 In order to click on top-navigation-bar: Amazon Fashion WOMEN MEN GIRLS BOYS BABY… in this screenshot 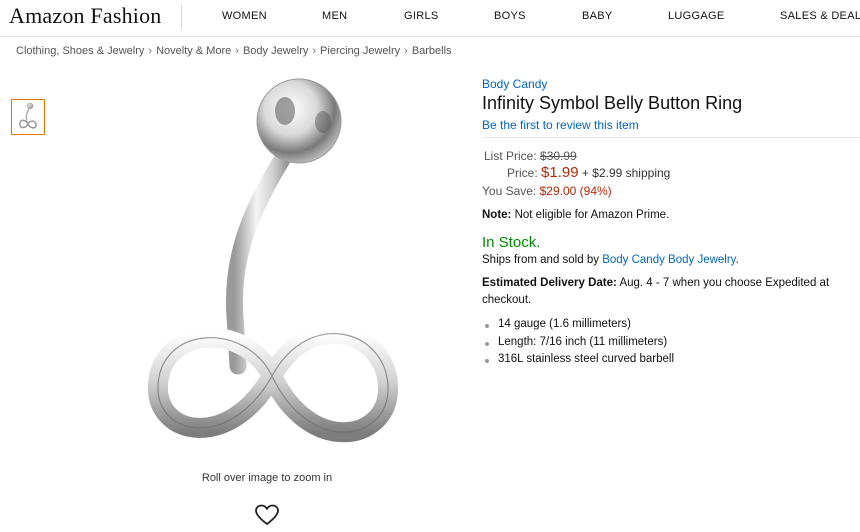, I will do `click(430, 18)`.